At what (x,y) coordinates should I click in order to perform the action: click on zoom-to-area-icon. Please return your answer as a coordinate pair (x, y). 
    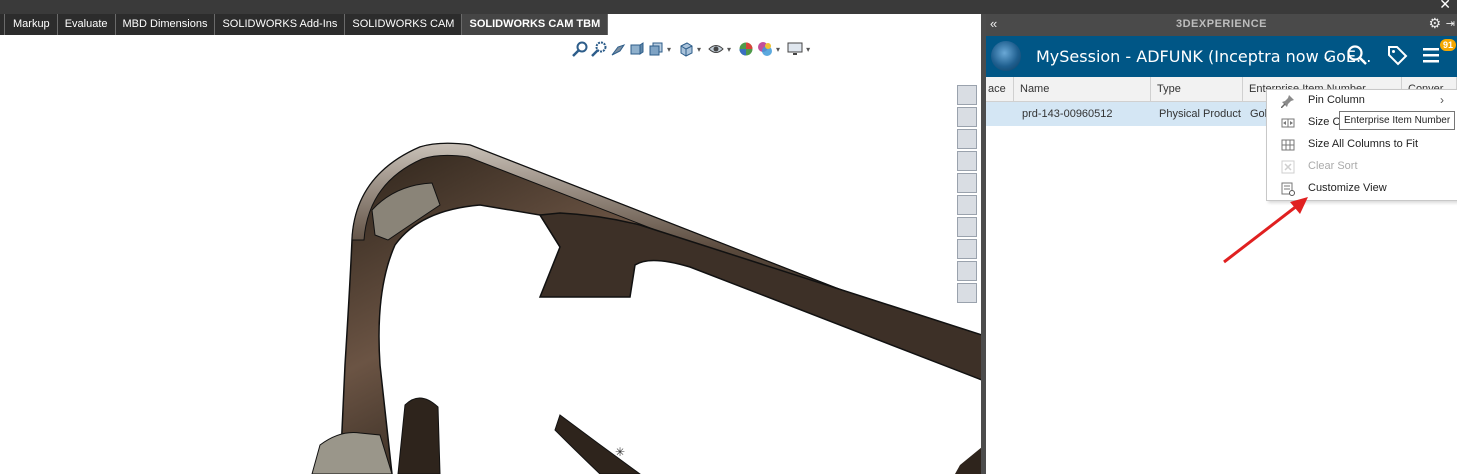
    Looking at the image, I should click on (599, 49).